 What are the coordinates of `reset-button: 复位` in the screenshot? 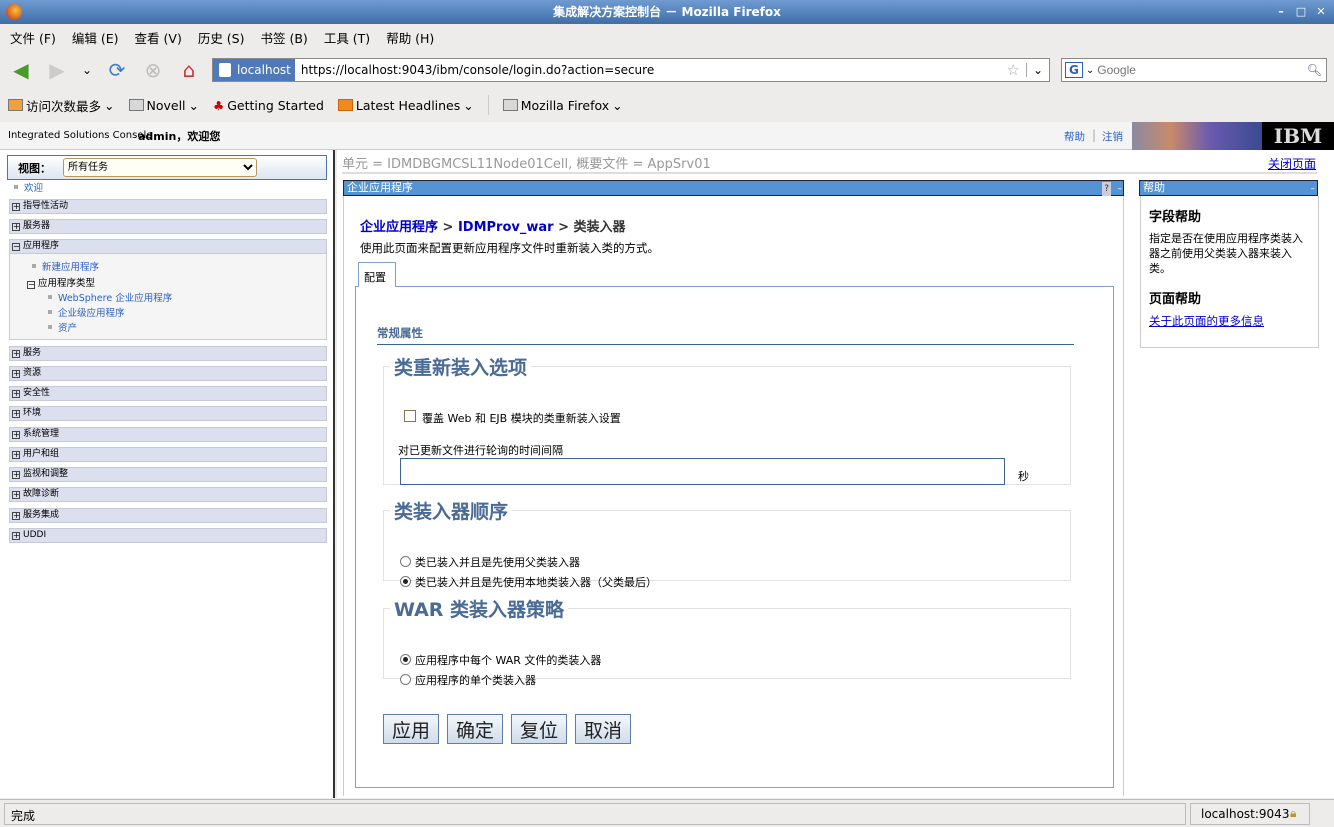 It's located at (539, 729).